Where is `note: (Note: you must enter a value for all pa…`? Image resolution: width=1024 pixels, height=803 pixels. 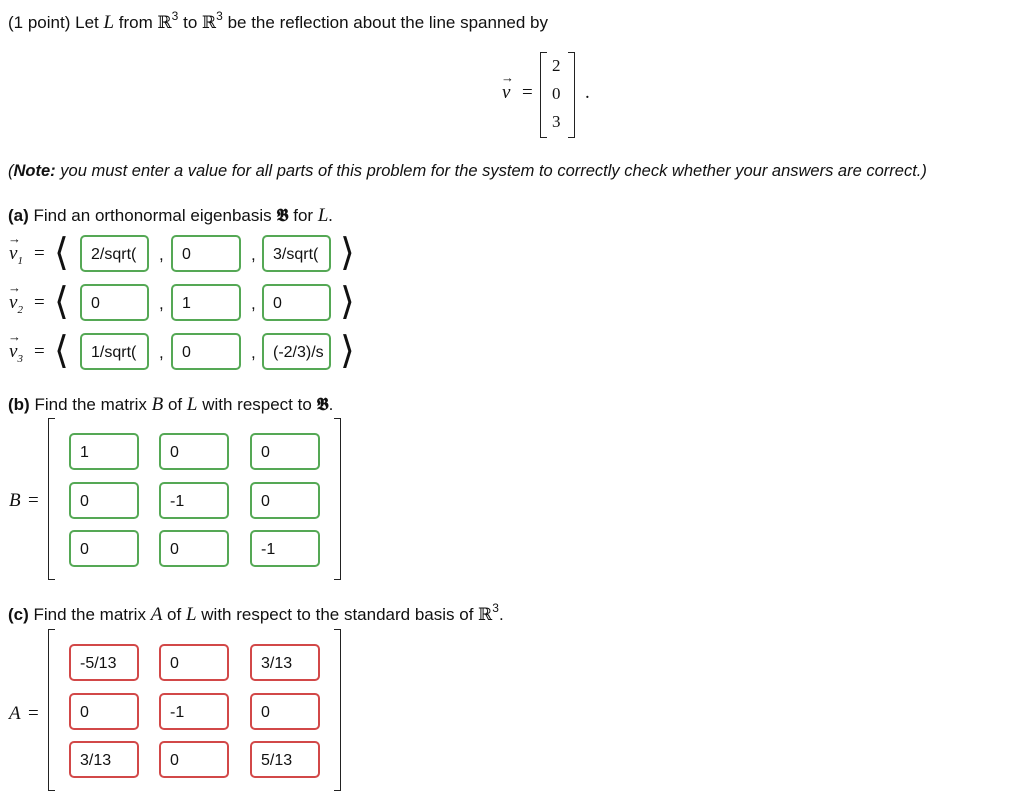 note: (Note: you must enter a value for all pa… is located at coordinates (467, 171).